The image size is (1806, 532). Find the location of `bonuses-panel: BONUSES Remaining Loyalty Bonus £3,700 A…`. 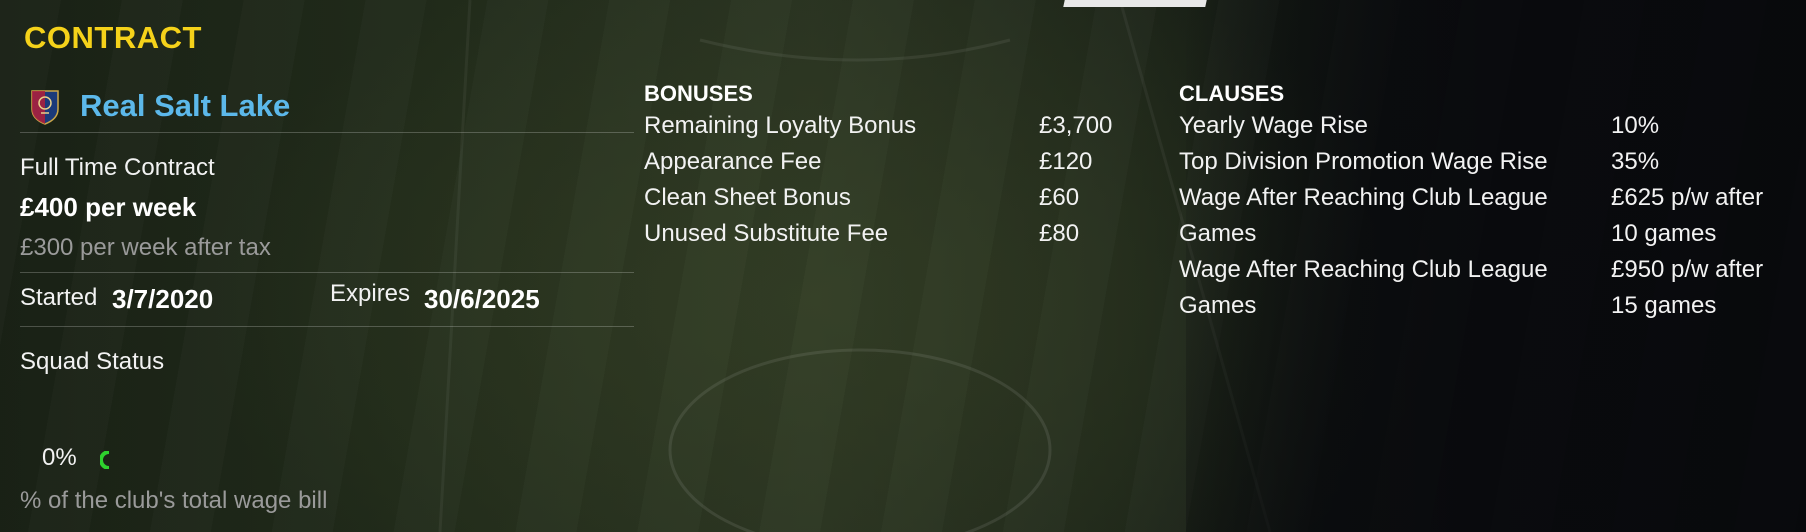

bonuses-panel: BONUSES Remaining Loyalty Bonus £3,700 A… is located at coordinates (894, 166).